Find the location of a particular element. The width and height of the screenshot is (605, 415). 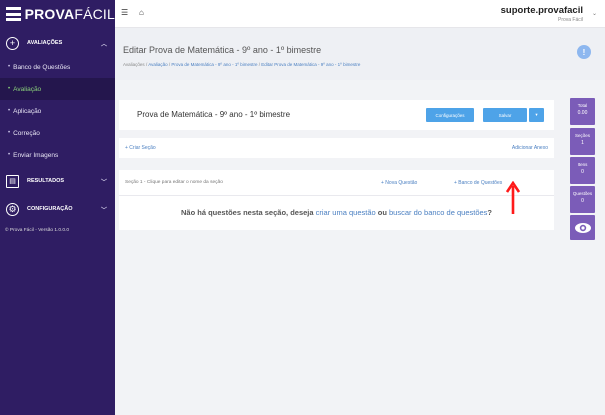

user-name: suporte.provafacil is located at coordinates (541, 10).